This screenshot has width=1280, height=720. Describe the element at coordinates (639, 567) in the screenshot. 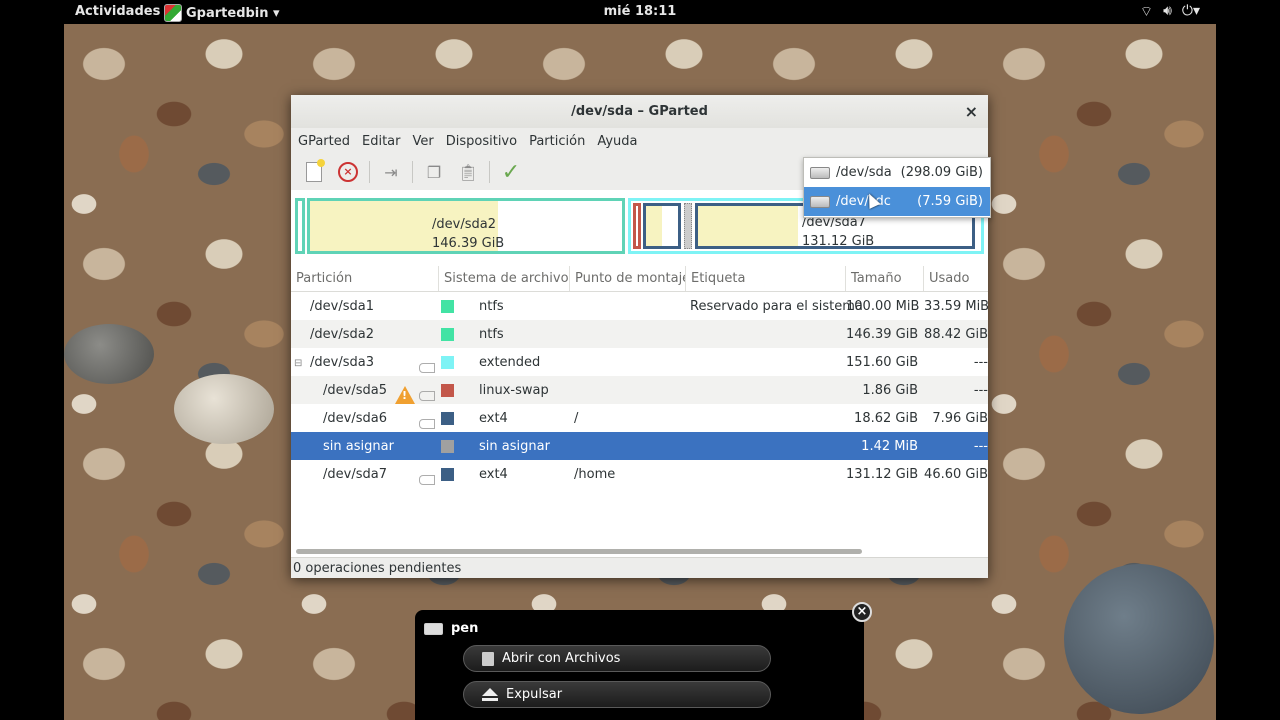

I see `status-bar: 0 operaciones pendientes` at that location.